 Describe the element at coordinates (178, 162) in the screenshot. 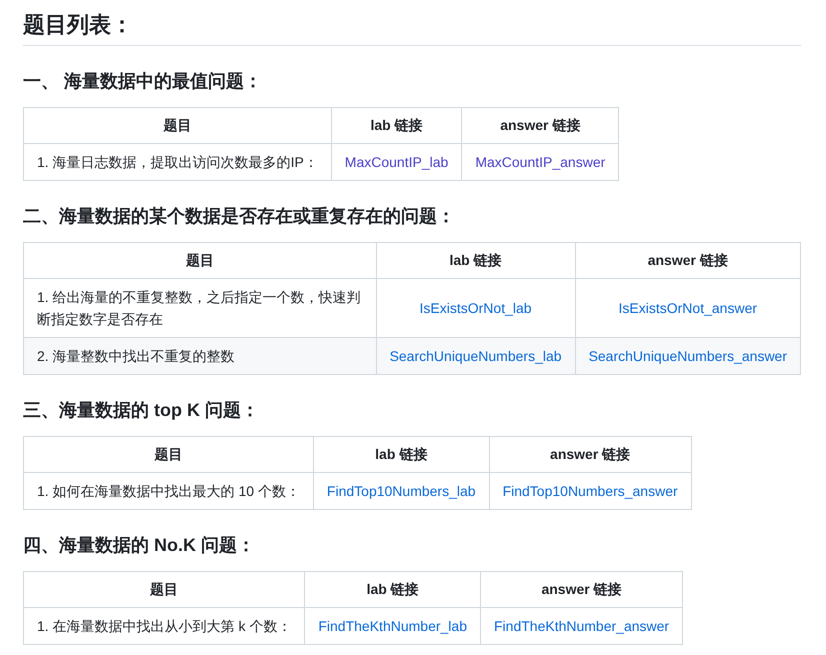

I see `table-cell: 1. 海量日志数据，提取出访问次数最多的IP：` at that location.